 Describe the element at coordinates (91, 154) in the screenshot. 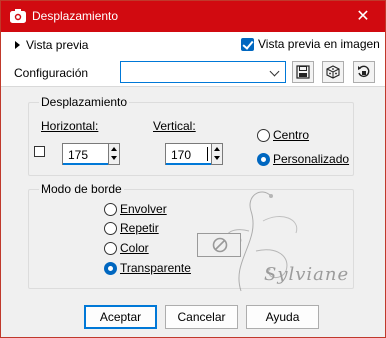

I see `horizontal-spinner: 175` at that location.